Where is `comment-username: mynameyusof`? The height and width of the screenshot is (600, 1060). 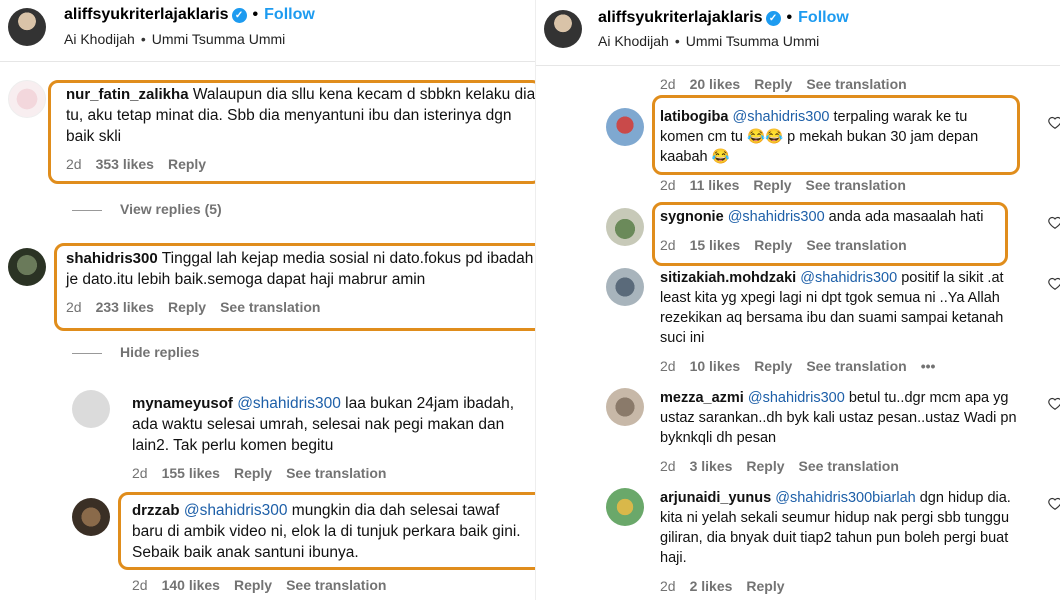
comment-username: mynameyusof is located at coordinates (182, 403).